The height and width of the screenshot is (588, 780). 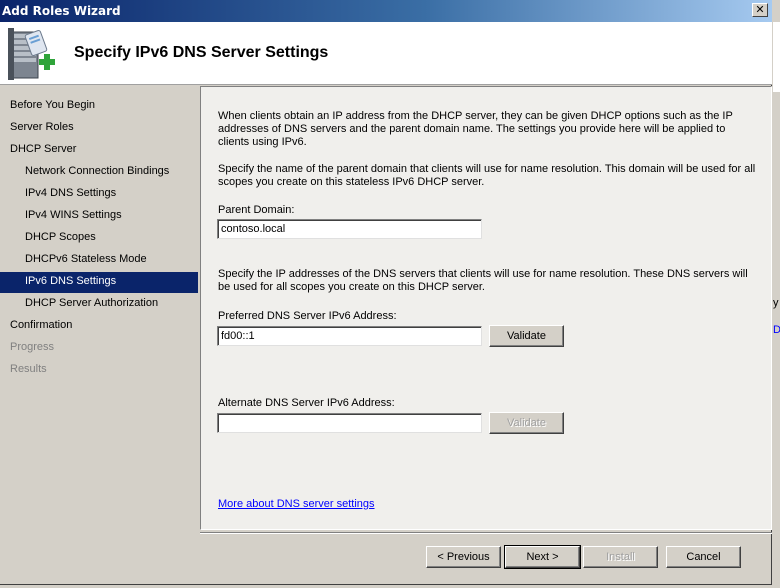 I want to click on nav-item-results: Results, so click(x=28, y=369).